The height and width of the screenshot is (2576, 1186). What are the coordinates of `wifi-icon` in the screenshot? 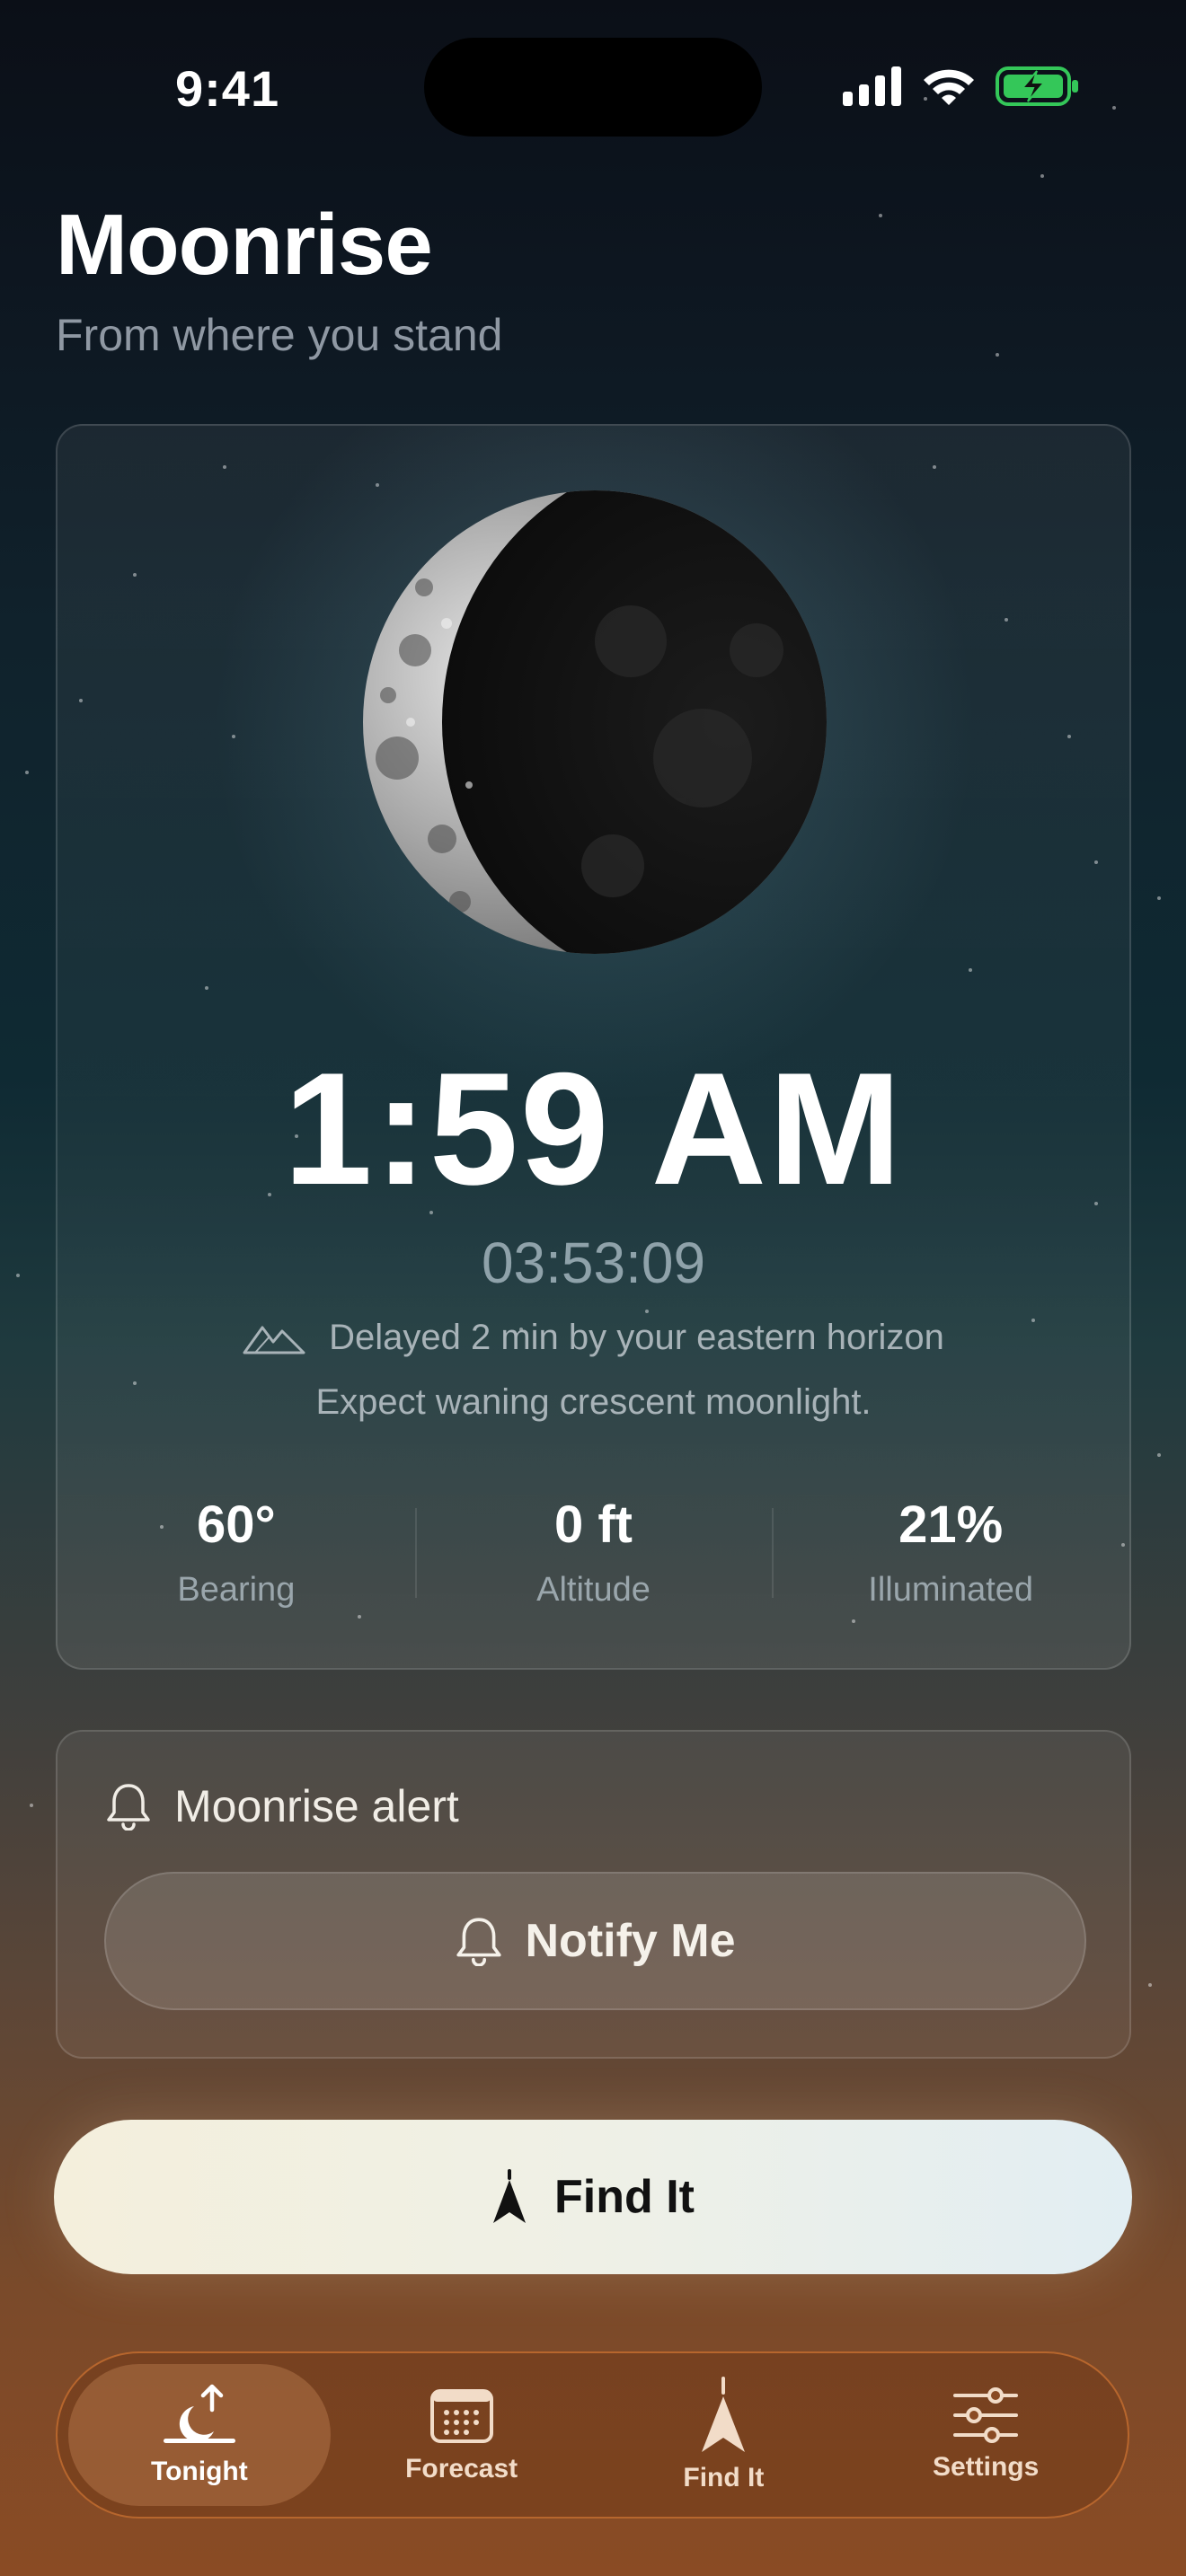 It's located at (949, 87).